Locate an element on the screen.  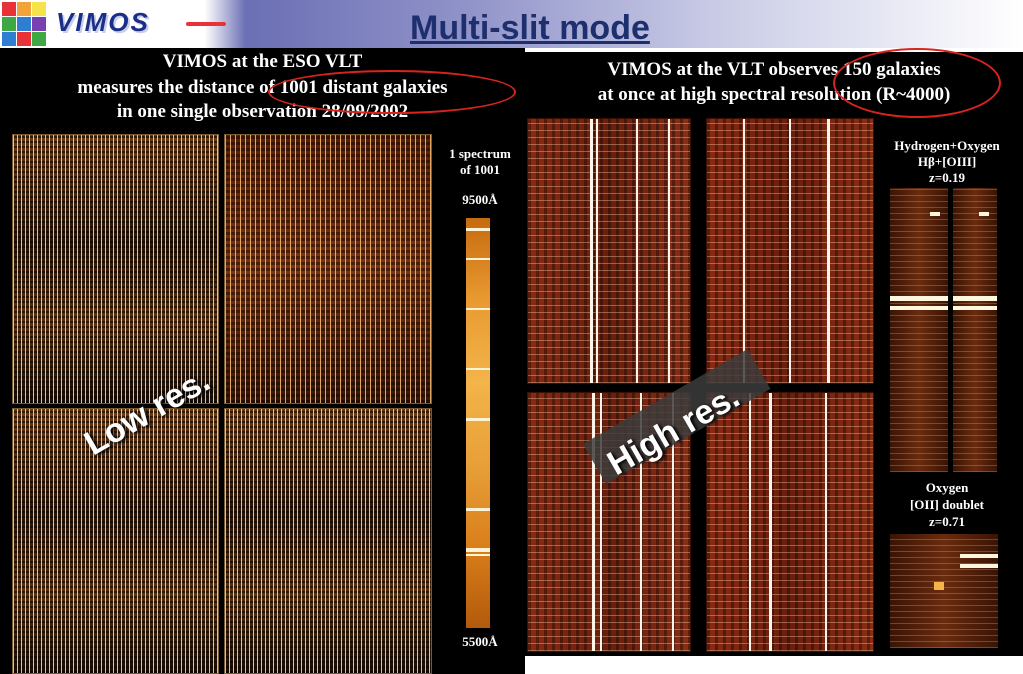
left-caption-line1: VIMOS at the ESO VLT is located at coordinates (262, 61).